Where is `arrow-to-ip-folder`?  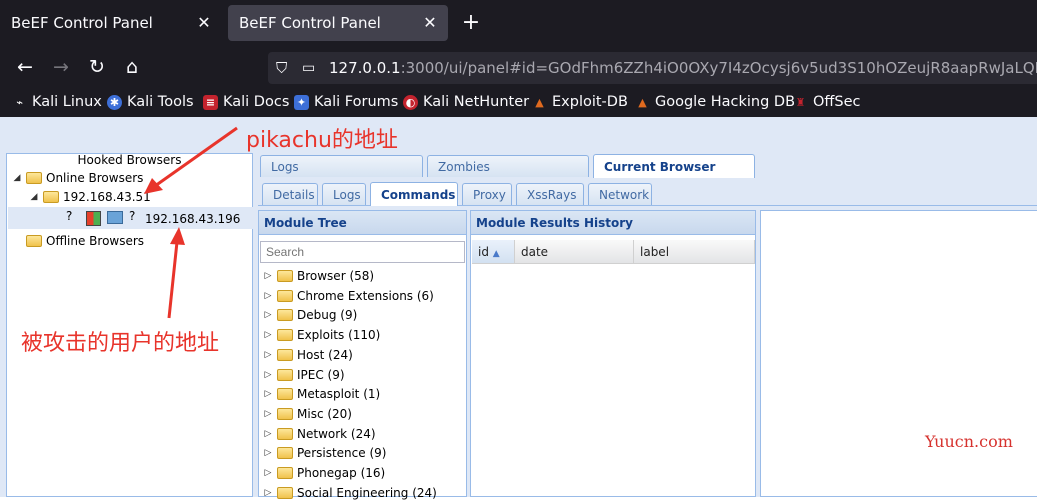
arrow-to-ip-folder is located at coordinates (196, 157).